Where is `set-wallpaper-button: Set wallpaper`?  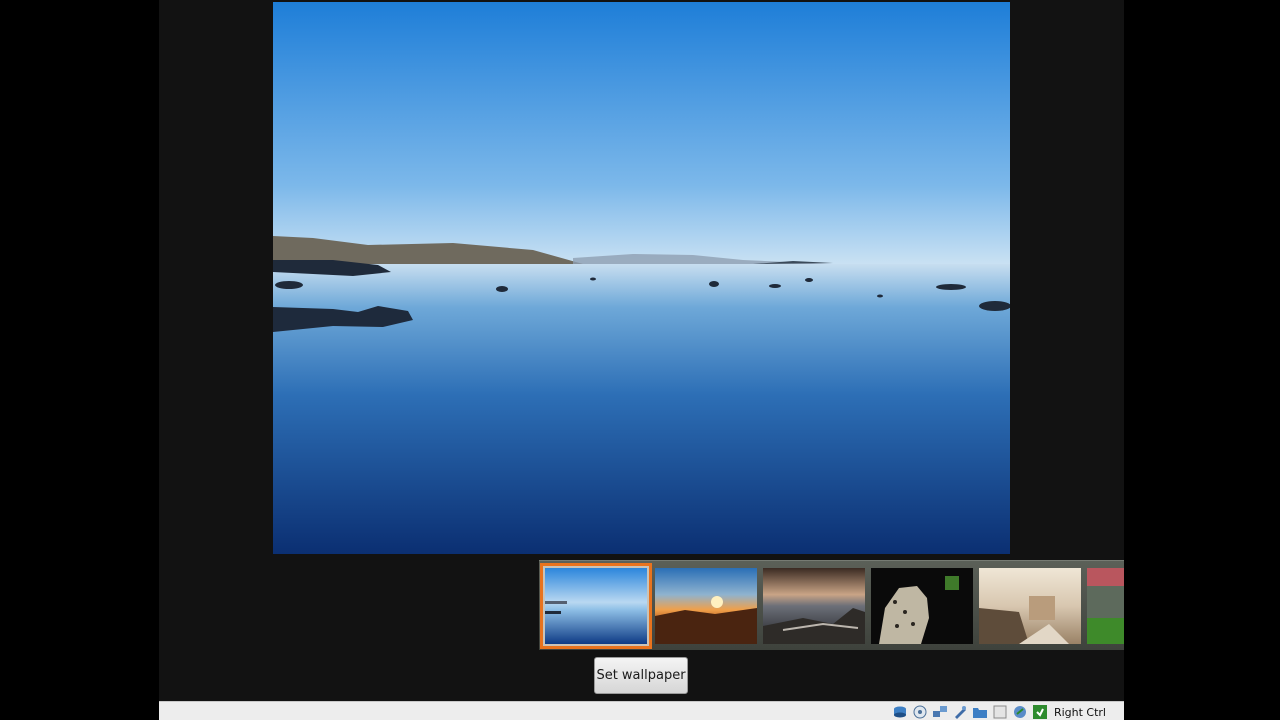
set-wallpaper-button: Set wallpaper is located at coordinates (641, 675).